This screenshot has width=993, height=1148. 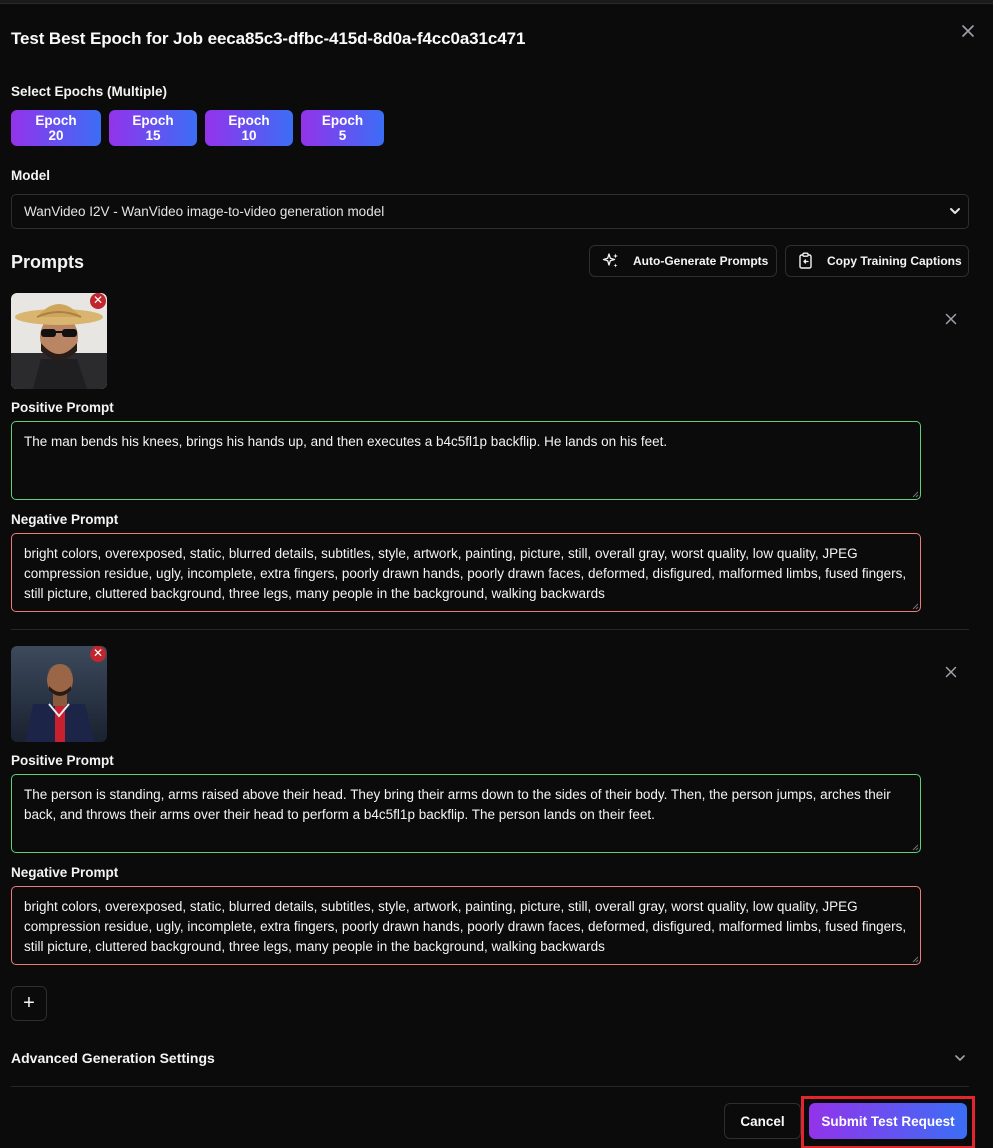 I want to click on epochs-label: Select Epochs (Multiple), so click(x=89, y=91).